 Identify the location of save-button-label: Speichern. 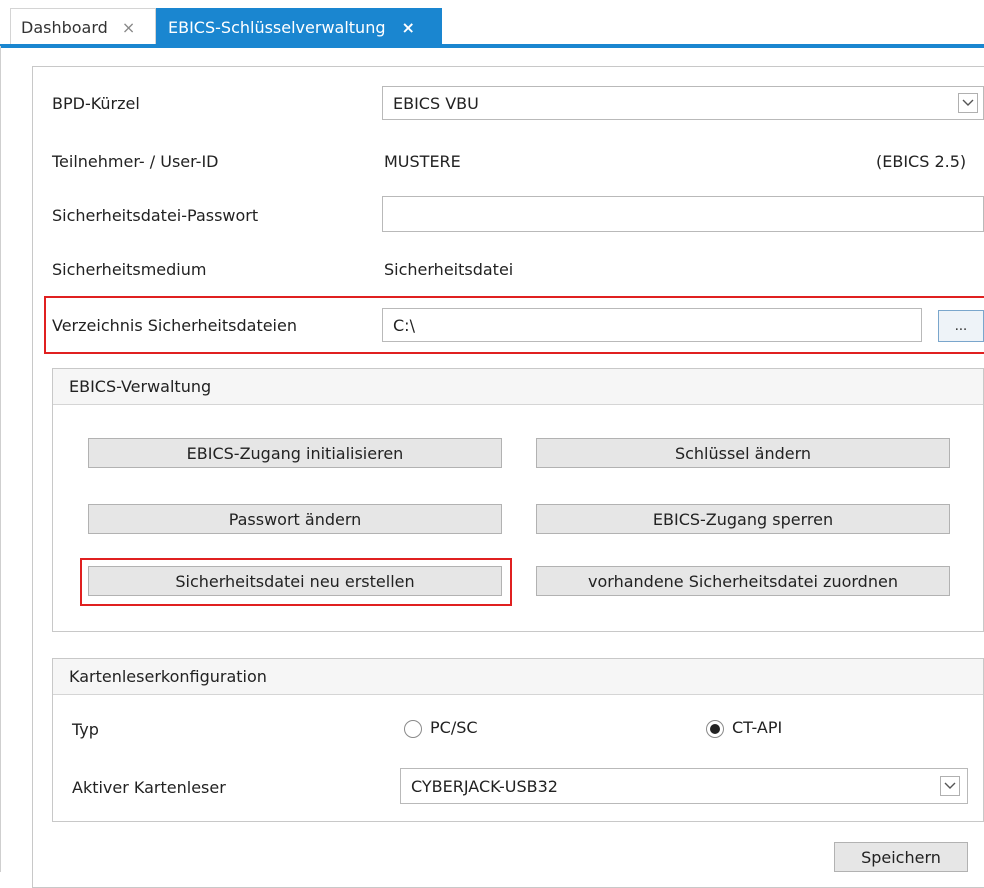
(901, 857).